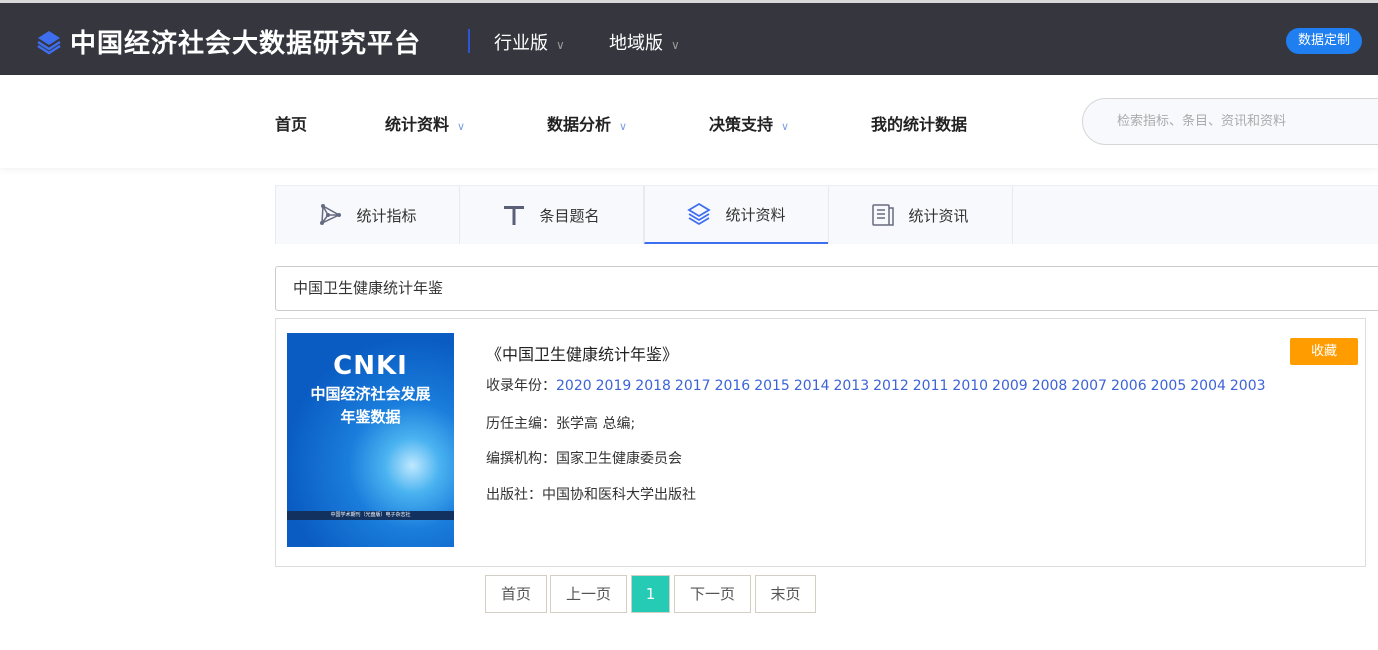 This screenshot has height=650, width=1378. I want to click on logo: 中国经济社会大数据研究平台, so click(228, 41).